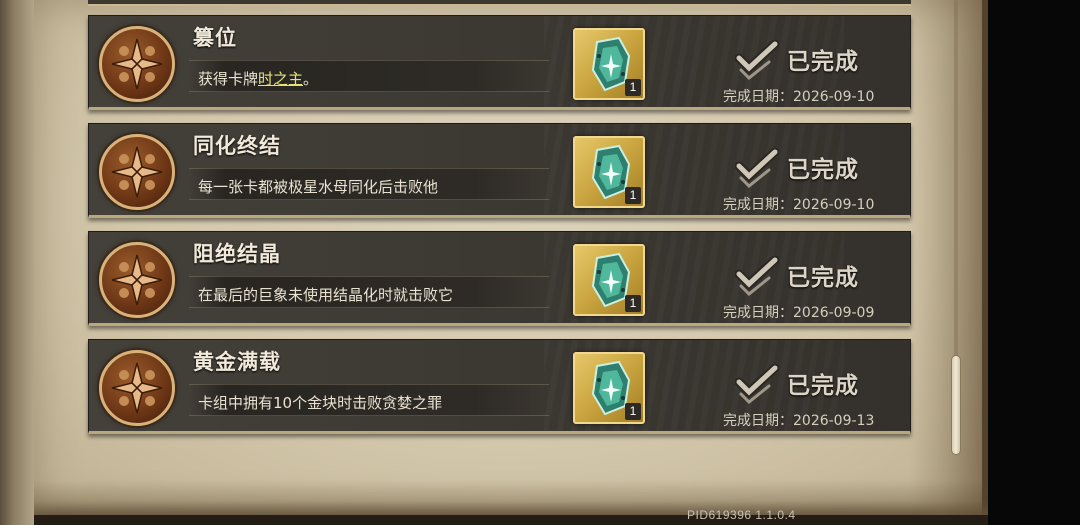 The width and height of the screenshot is (1080, 525). What do you see at coordinates (326, 295) in the screenshot?
I see `achievement-description: 在最后的巨象未使用结晶化时就击败它` at bounding box center [326, 295].